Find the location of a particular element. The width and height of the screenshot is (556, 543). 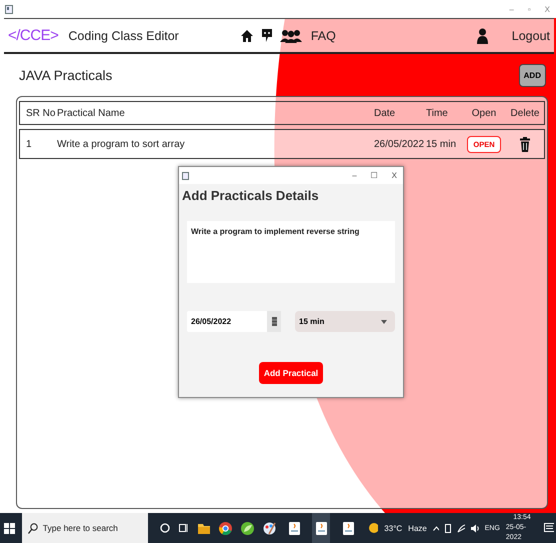

description-field: Write a program to implement reverse string is located at coordinates (291, 252).